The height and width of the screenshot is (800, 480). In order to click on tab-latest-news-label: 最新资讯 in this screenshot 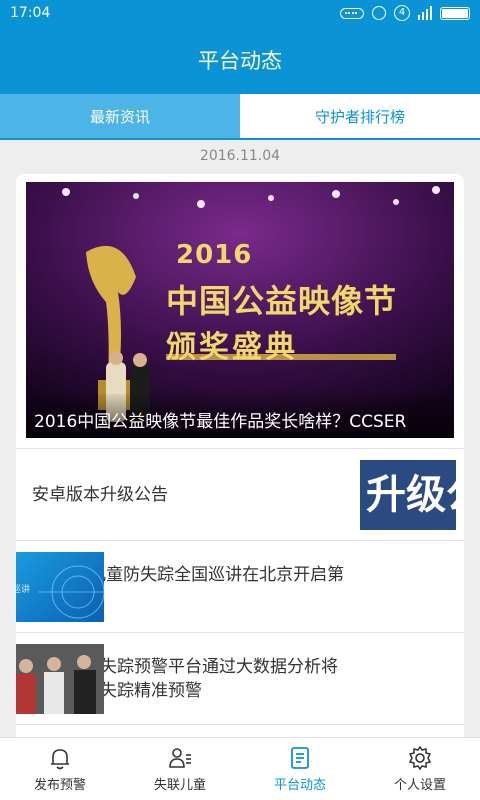, I will do `click(119, 116)`.